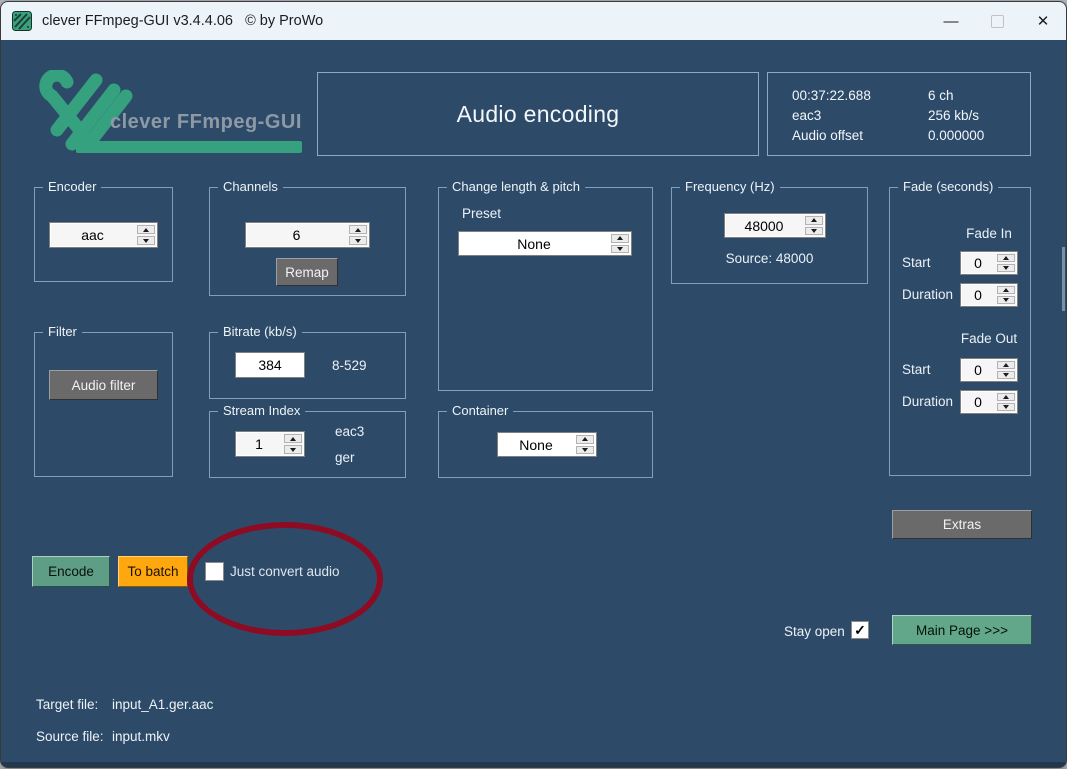 The image size is (1067, 769). What do you see at coordinates (730, 186) in the screenshot?
I see `frequency-group-title: Frequency (Hz)` at bounding box center [730, 186].